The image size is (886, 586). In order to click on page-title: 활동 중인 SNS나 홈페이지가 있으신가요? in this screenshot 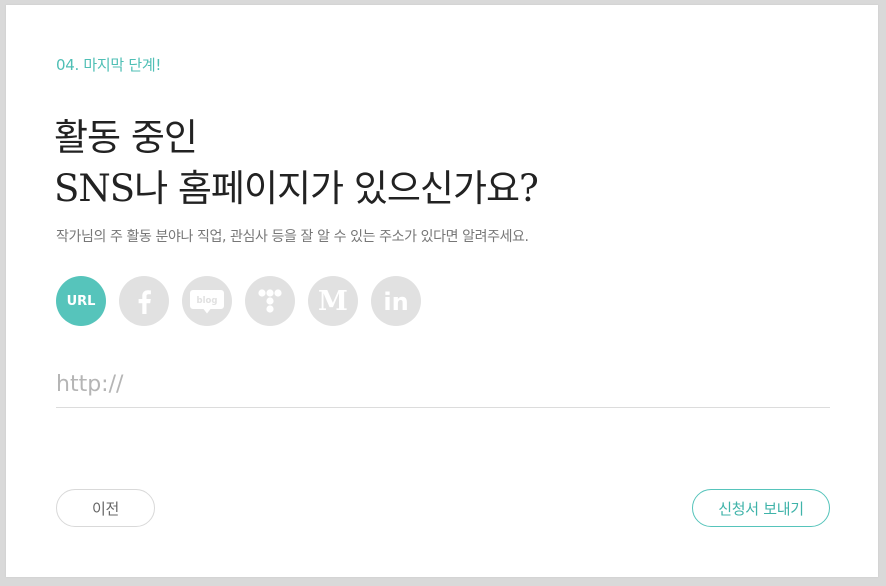, I will do `click(296, 163)`.